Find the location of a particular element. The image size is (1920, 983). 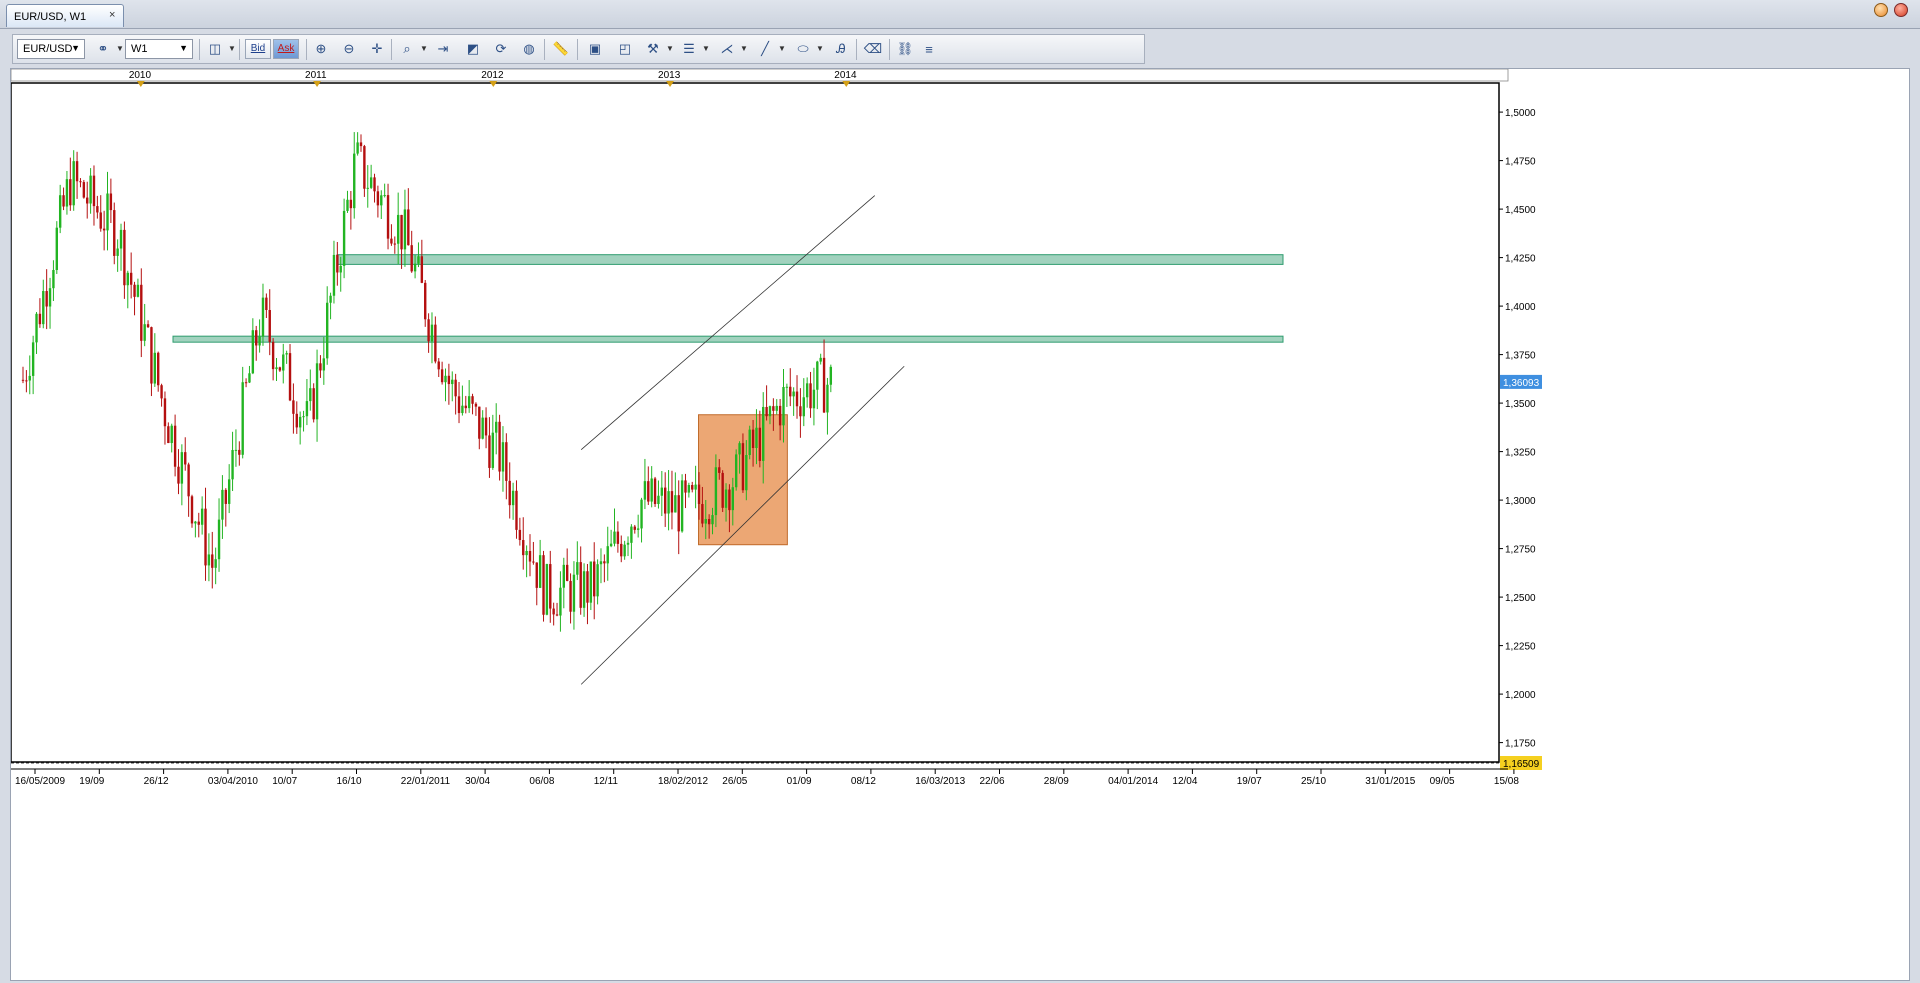

compare-icon: ◰ is located at coordinates (625, 49).